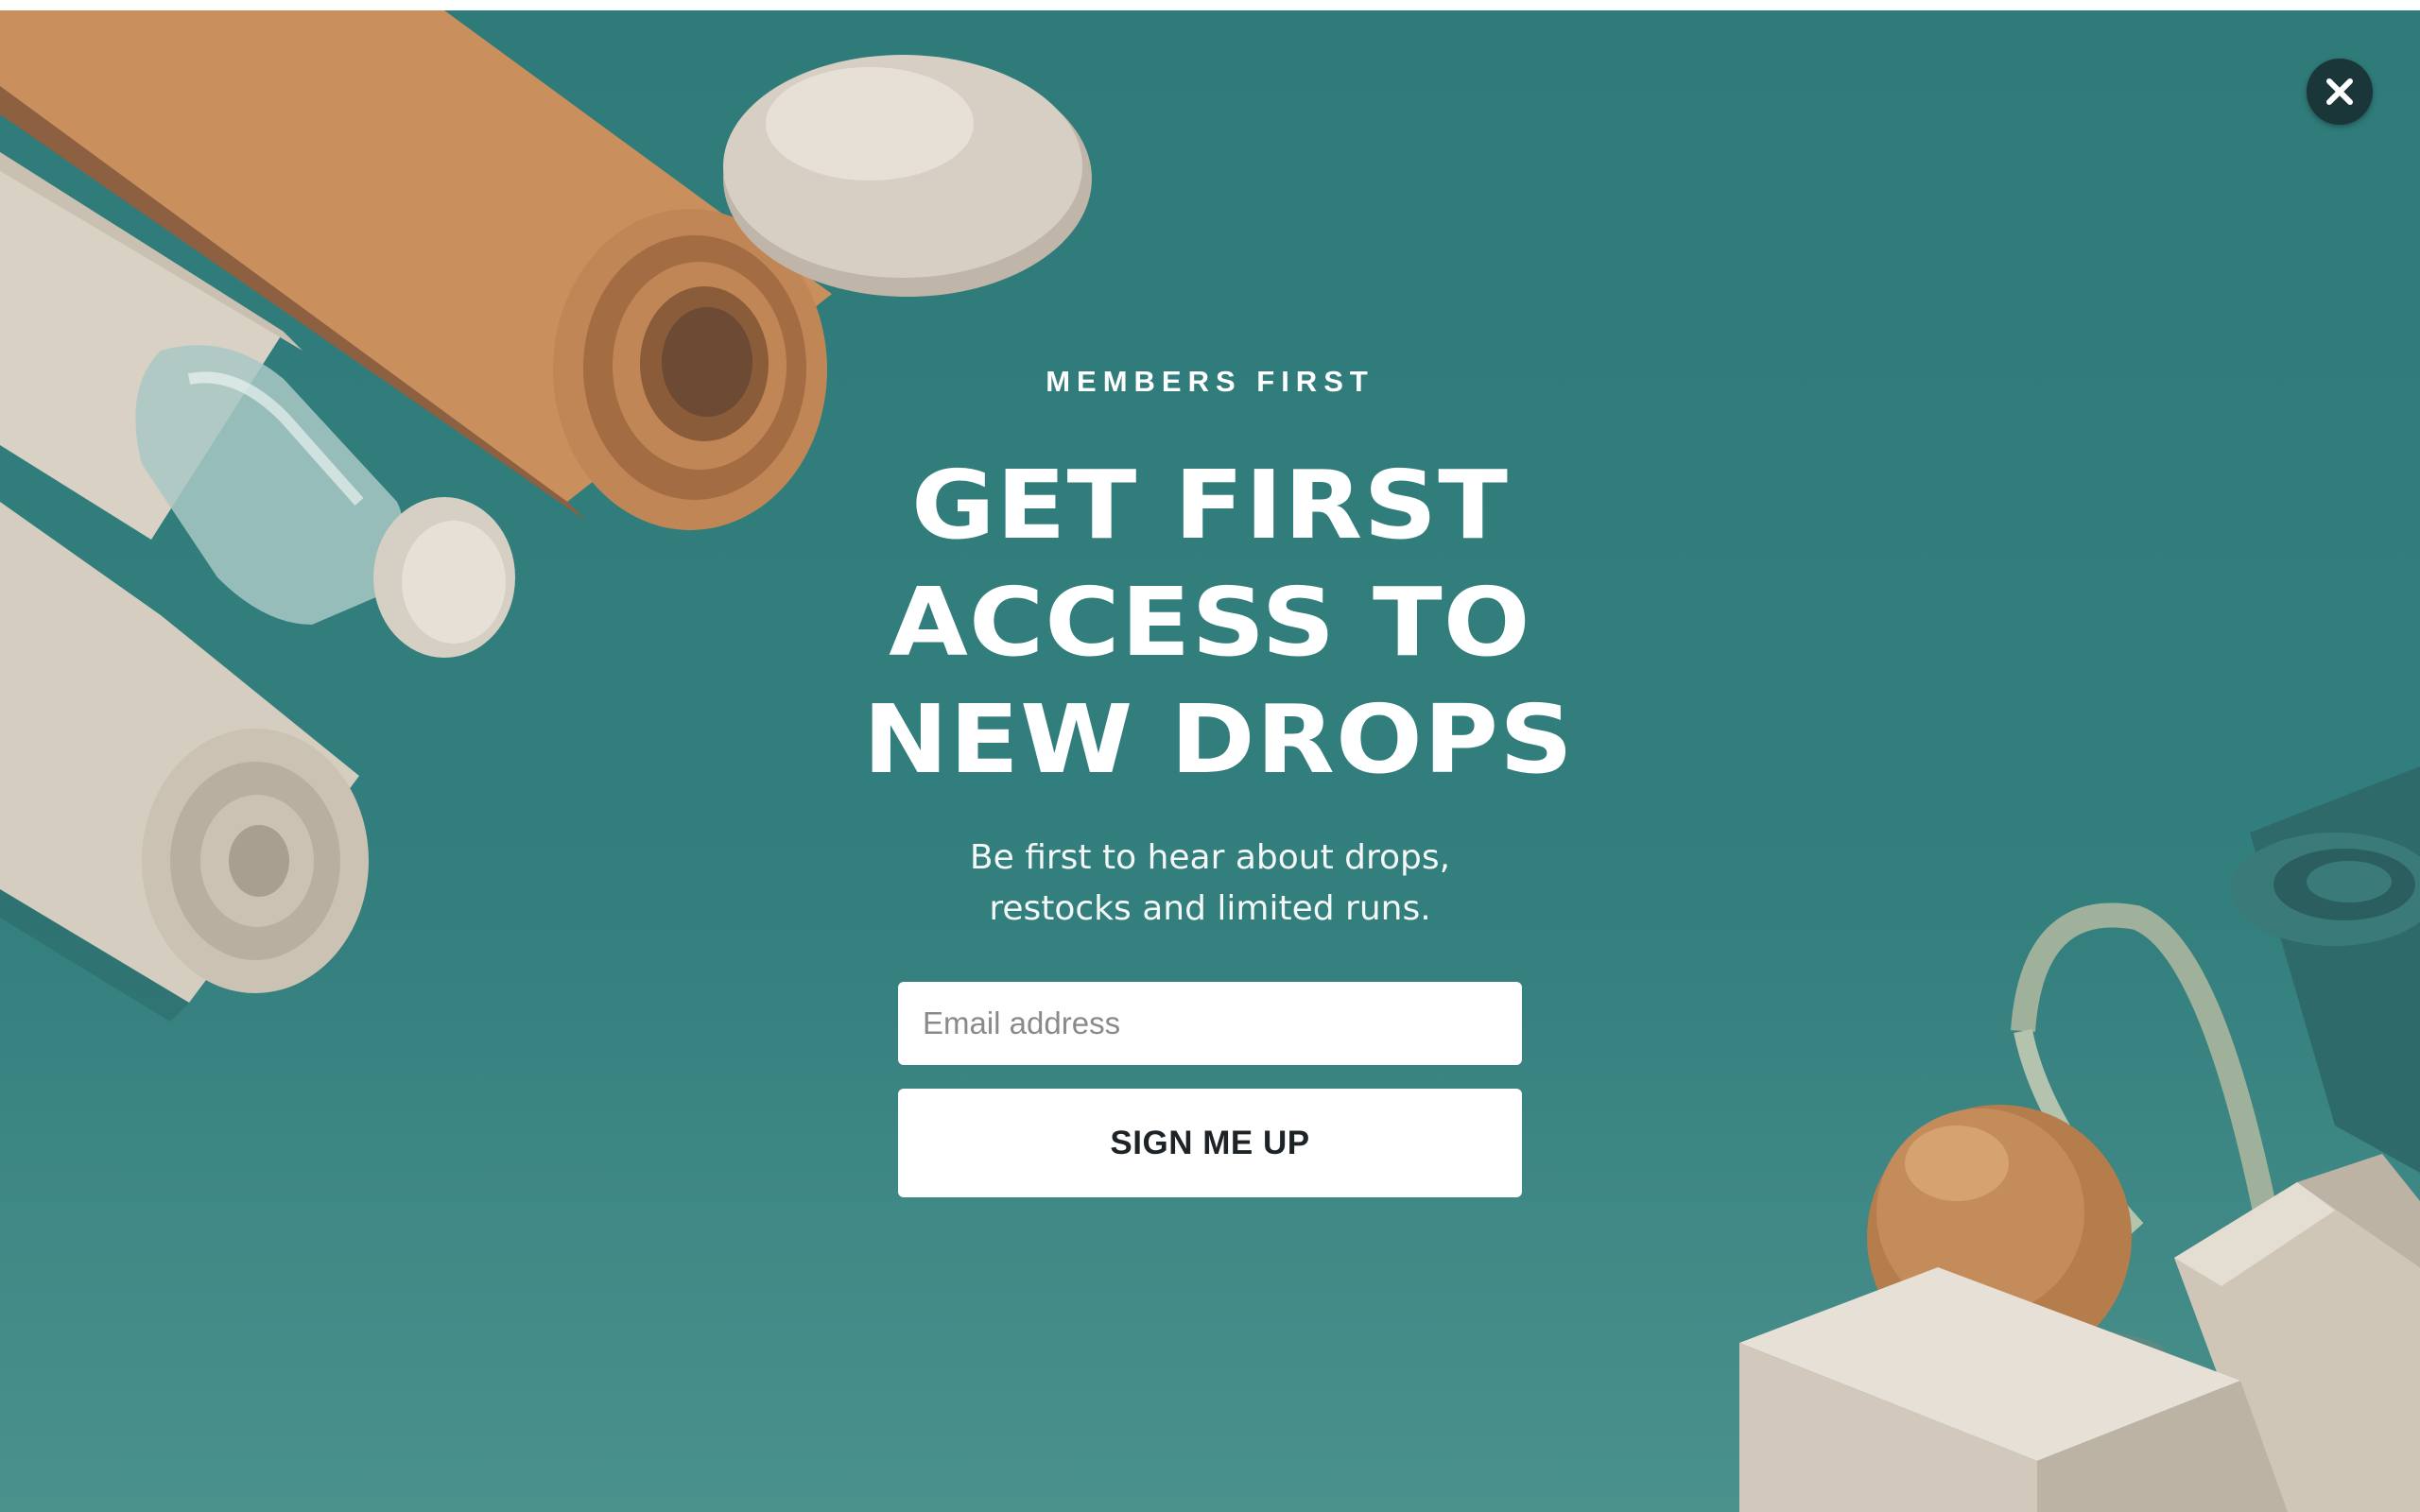 Image resolution: width=2420 pixels, height=1512 pixels. Describe the element at coordinates (2325, 969) in the screenshot. I see `teal-yoga-mat-icon` at that location.